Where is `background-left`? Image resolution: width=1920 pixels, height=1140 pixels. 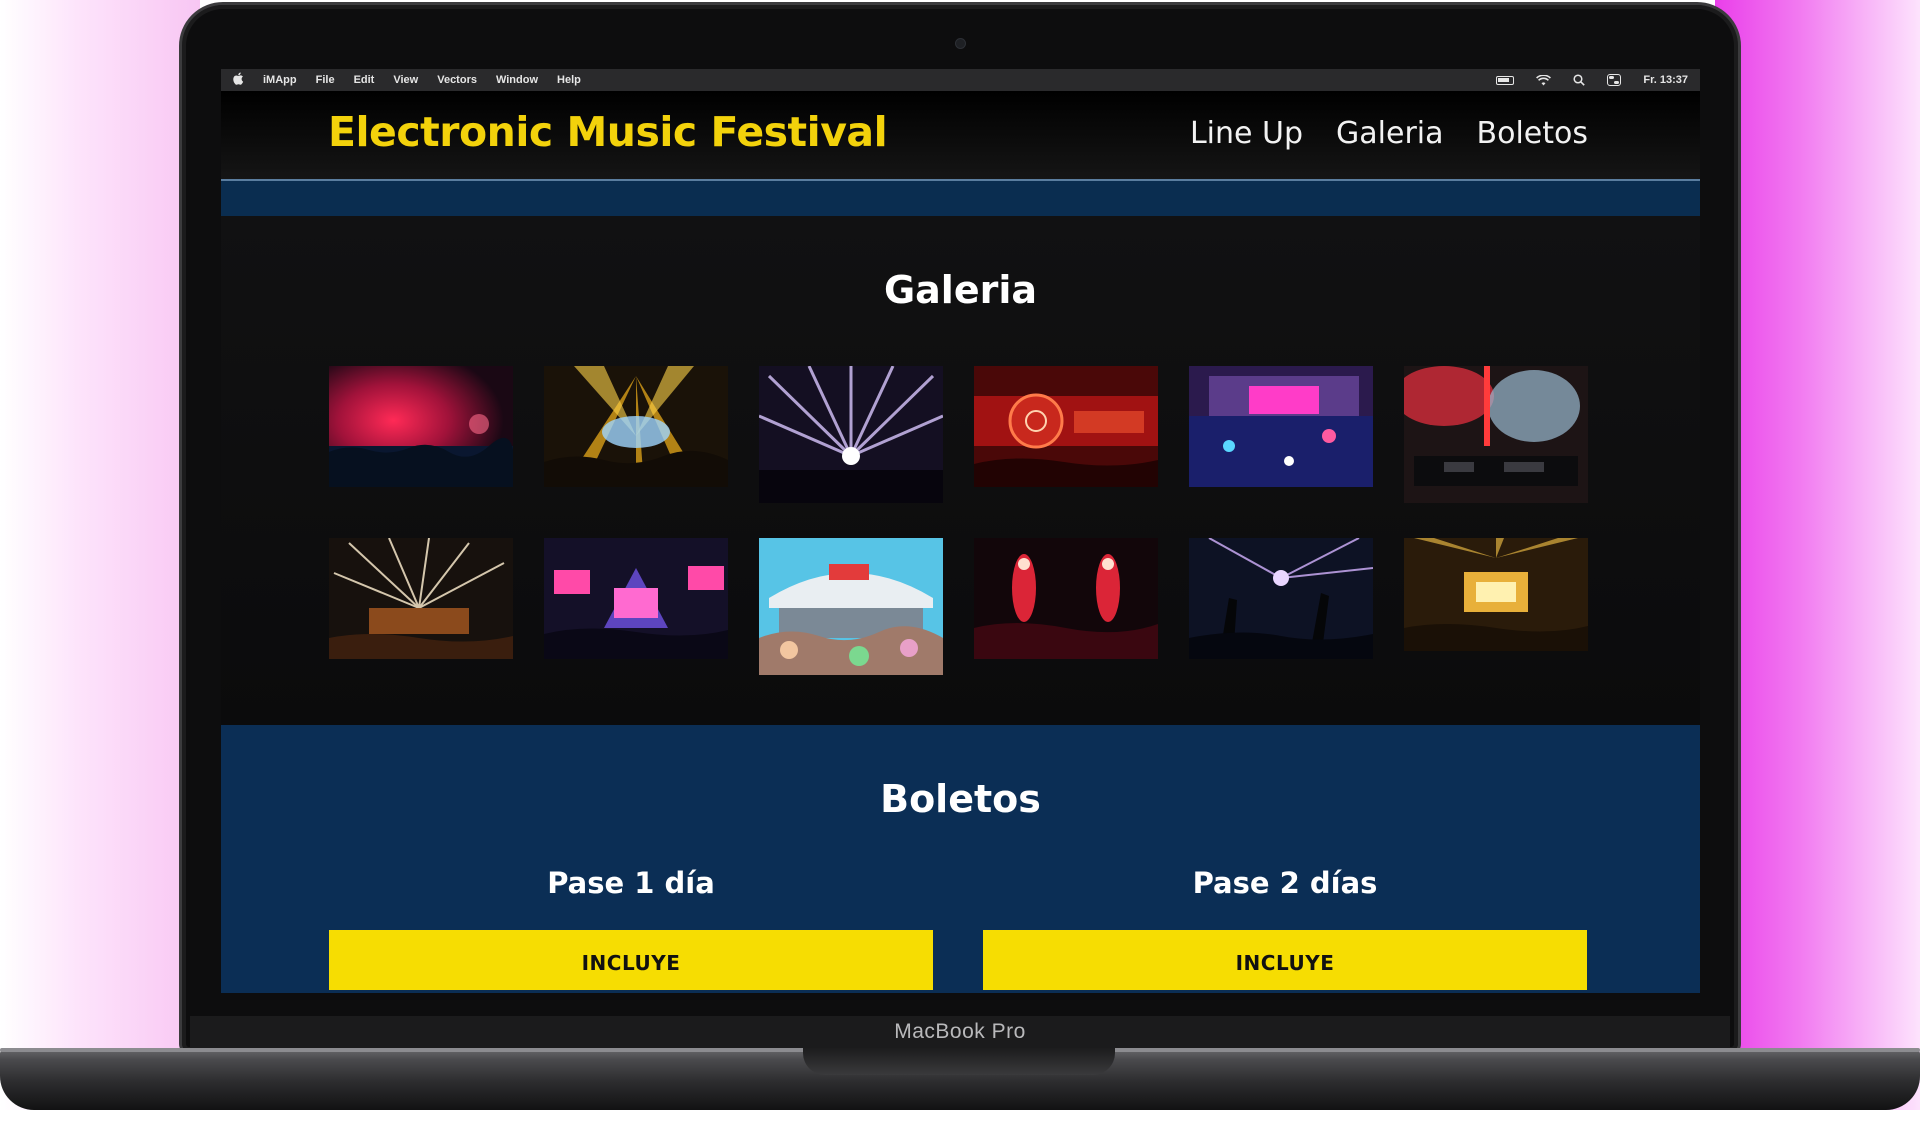 background-left is located at coordinates (100, 555).